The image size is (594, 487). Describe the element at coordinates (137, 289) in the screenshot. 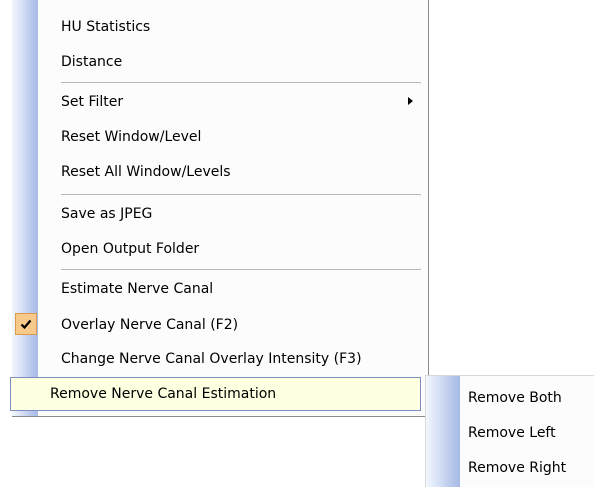

I see `menu-item-label: Estimate Nerve Canal` at that location.